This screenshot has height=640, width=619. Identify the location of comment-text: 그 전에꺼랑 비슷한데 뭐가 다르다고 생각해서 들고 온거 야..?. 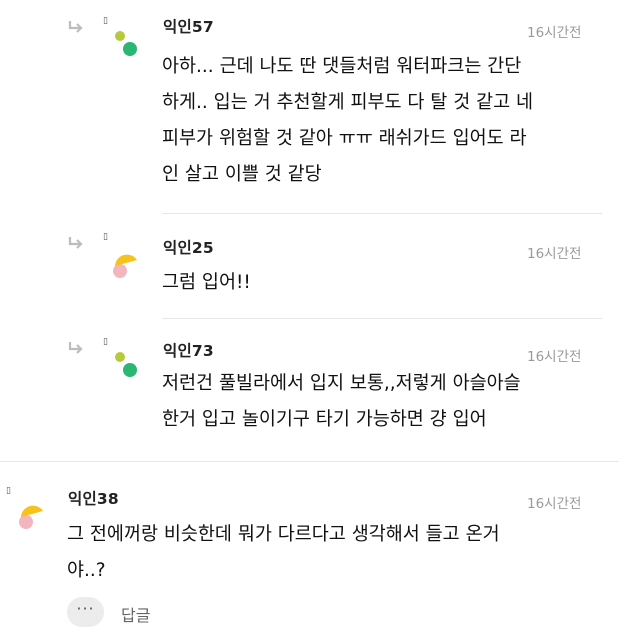
(283, 552).